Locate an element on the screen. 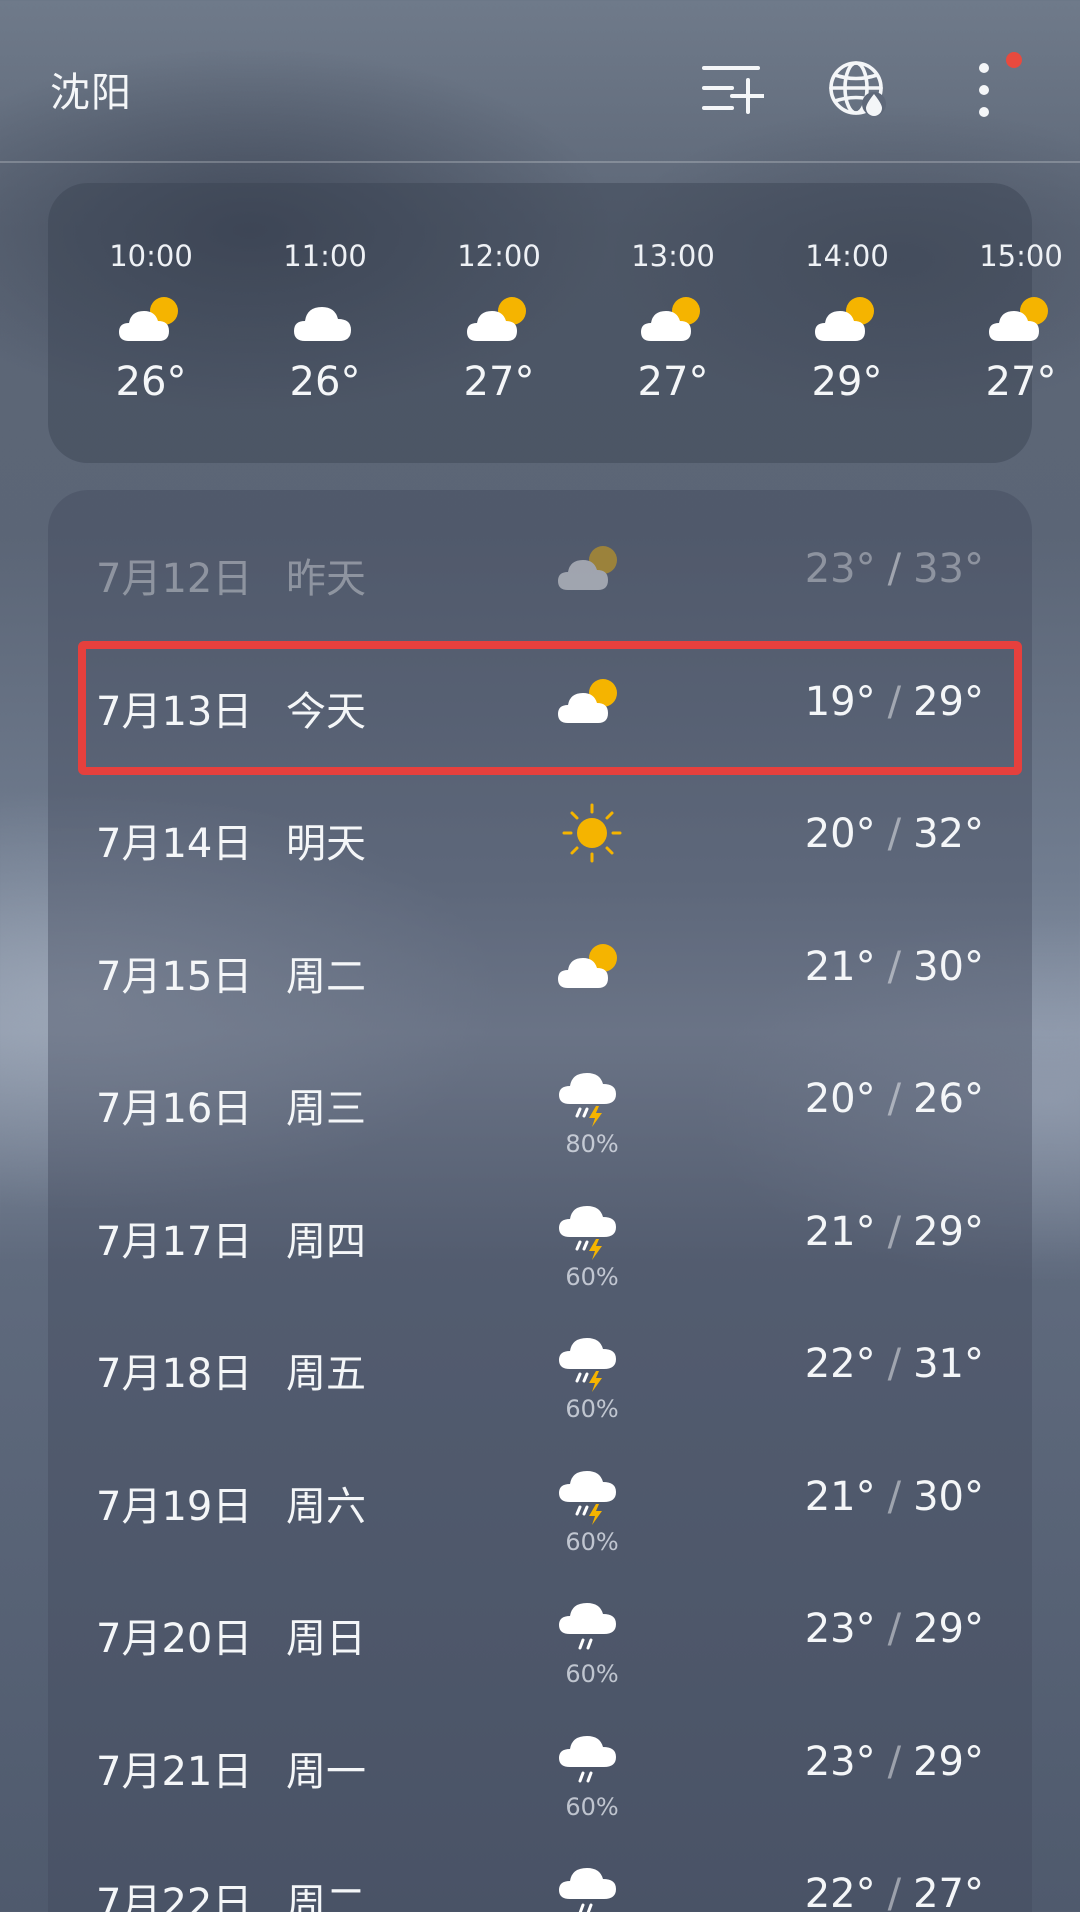  hour-time: 10:00 is located at coordinates (151, 256).